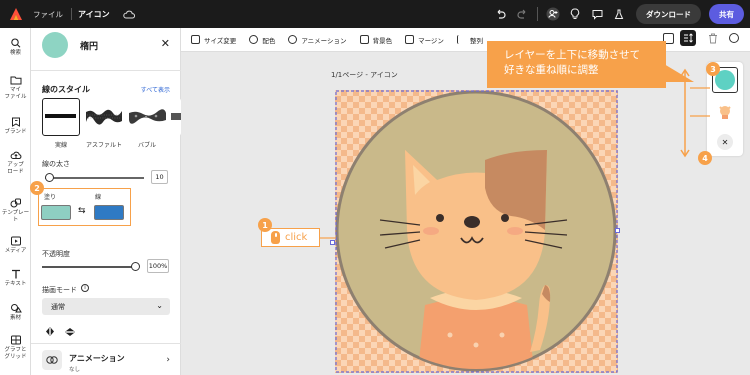 The height and width of the screenshot is (375, 750). I want to click on toolbar-color-scheme: 配色, so click(262, 40).